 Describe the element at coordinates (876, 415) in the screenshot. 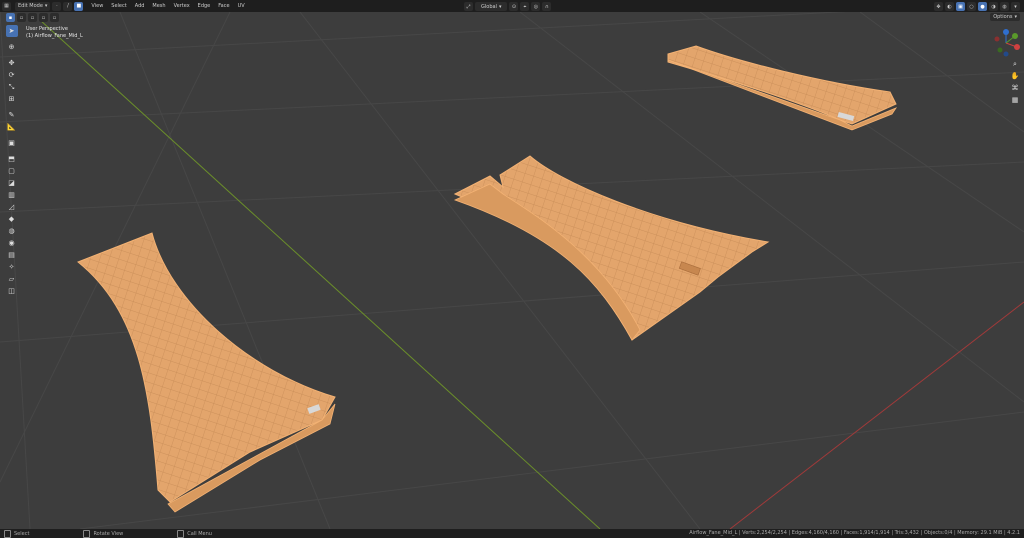

I see `x-axis-line` at that location.